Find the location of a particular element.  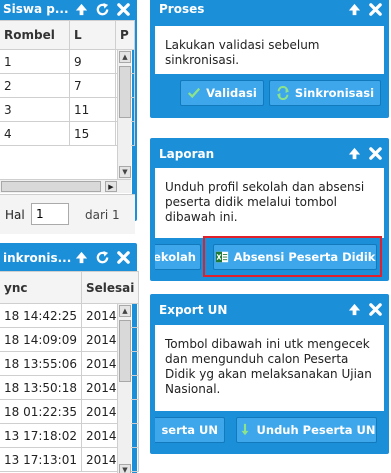

cell-rombel: 1 is located at coordinates (35, 61).